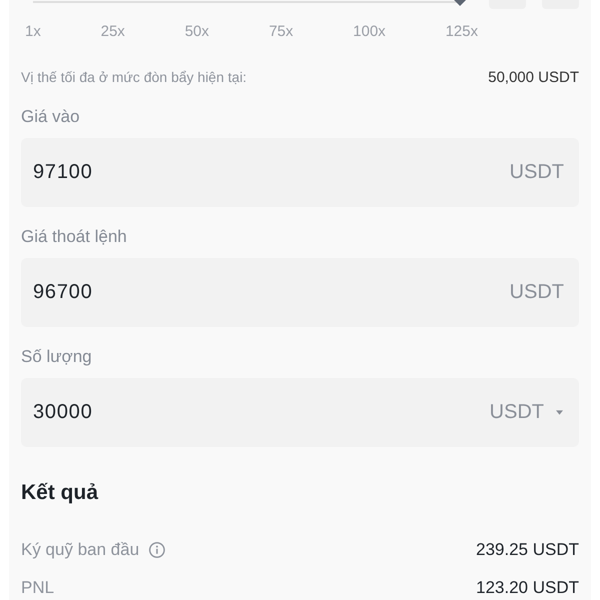  Describe the element at coordinates (281, 32) in the screenshot. I see `tick-label: 75x` at that location.